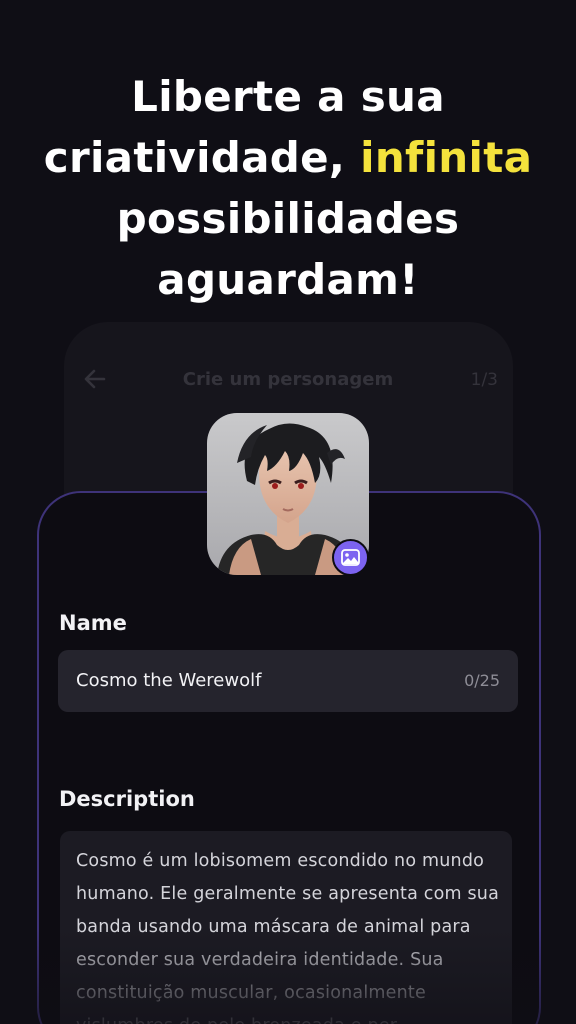  I want to click on headline-line-2: criatividade, infinita, so click(288, 157).